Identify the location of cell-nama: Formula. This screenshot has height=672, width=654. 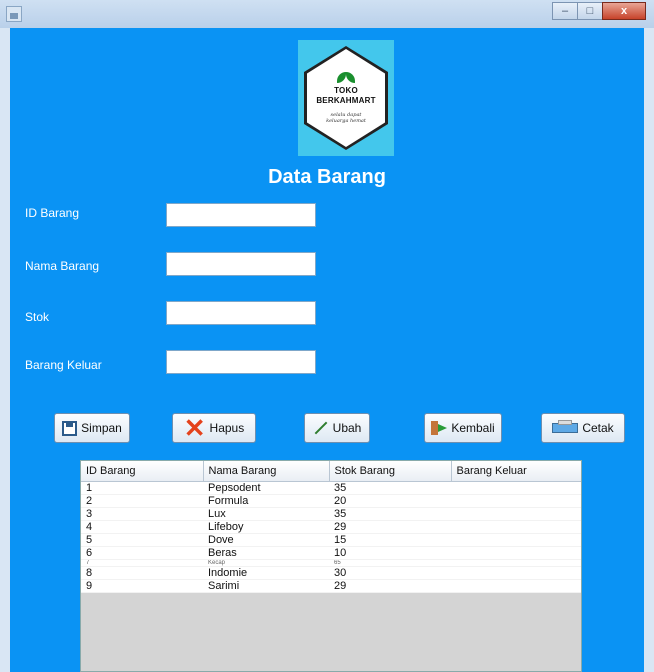
(266, 501).